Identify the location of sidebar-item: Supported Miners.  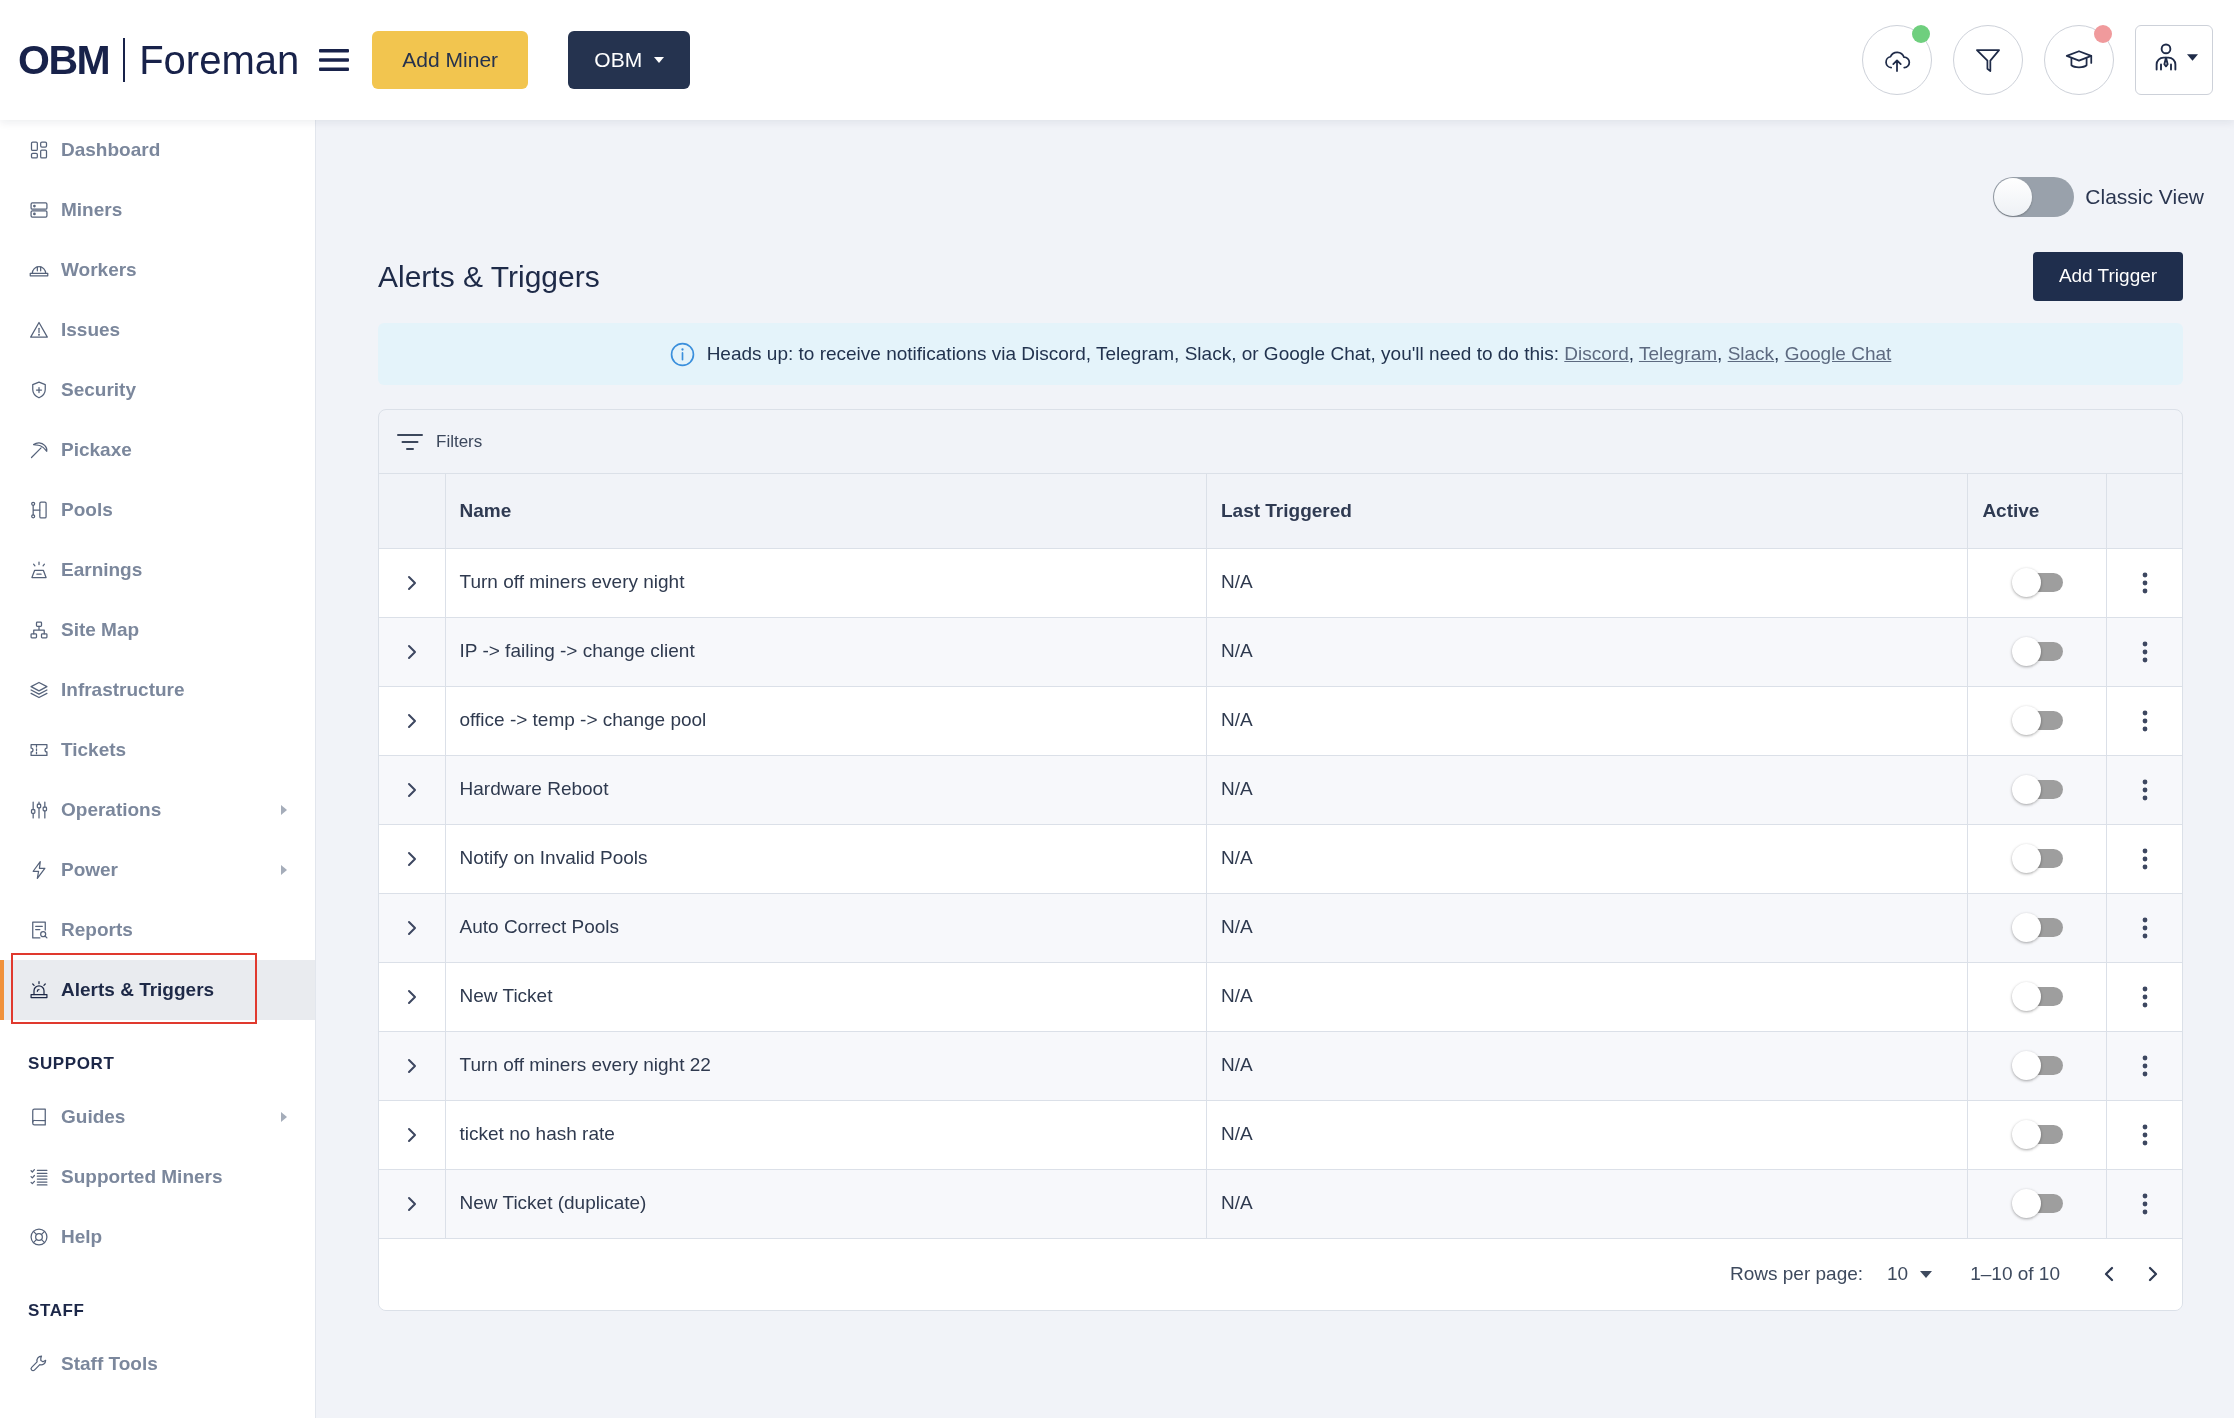
(157, 1177).